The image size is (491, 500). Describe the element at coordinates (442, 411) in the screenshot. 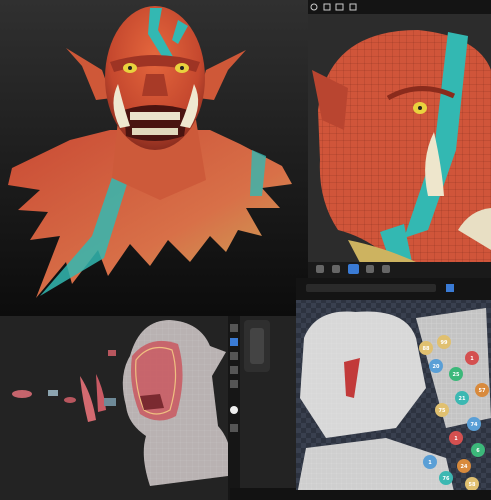

I see `uv-chip-label: 75` at that location.